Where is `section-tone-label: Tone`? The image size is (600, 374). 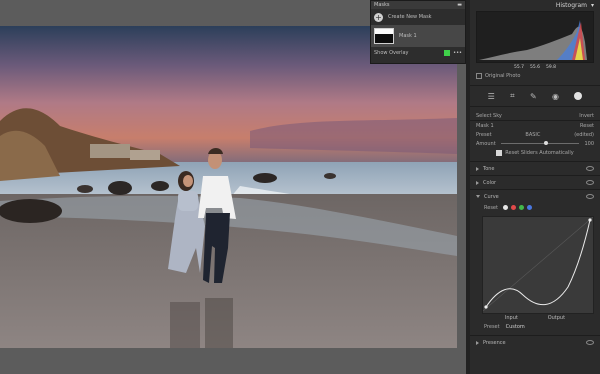 section-tone-label: Tone is located at coordinates (489, 168).